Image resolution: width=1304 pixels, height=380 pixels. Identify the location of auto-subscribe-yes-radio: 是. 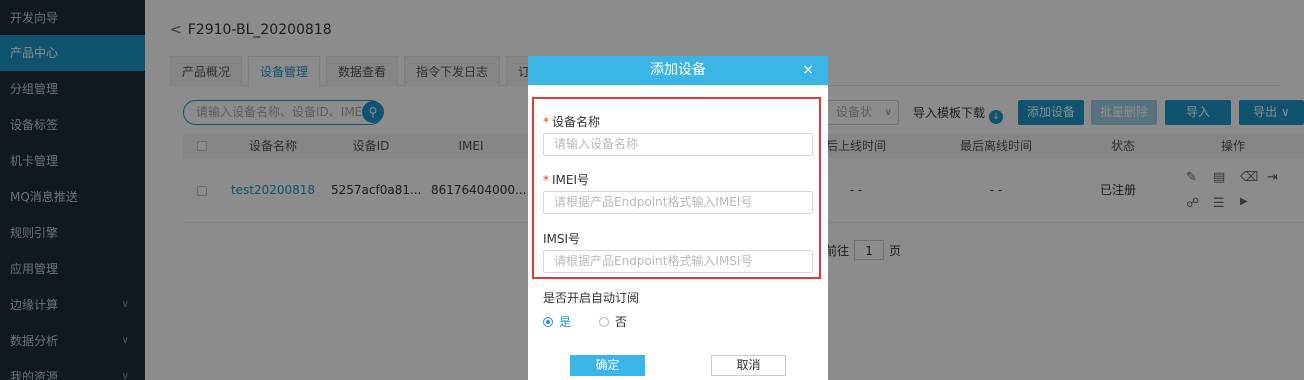
(557, 321).